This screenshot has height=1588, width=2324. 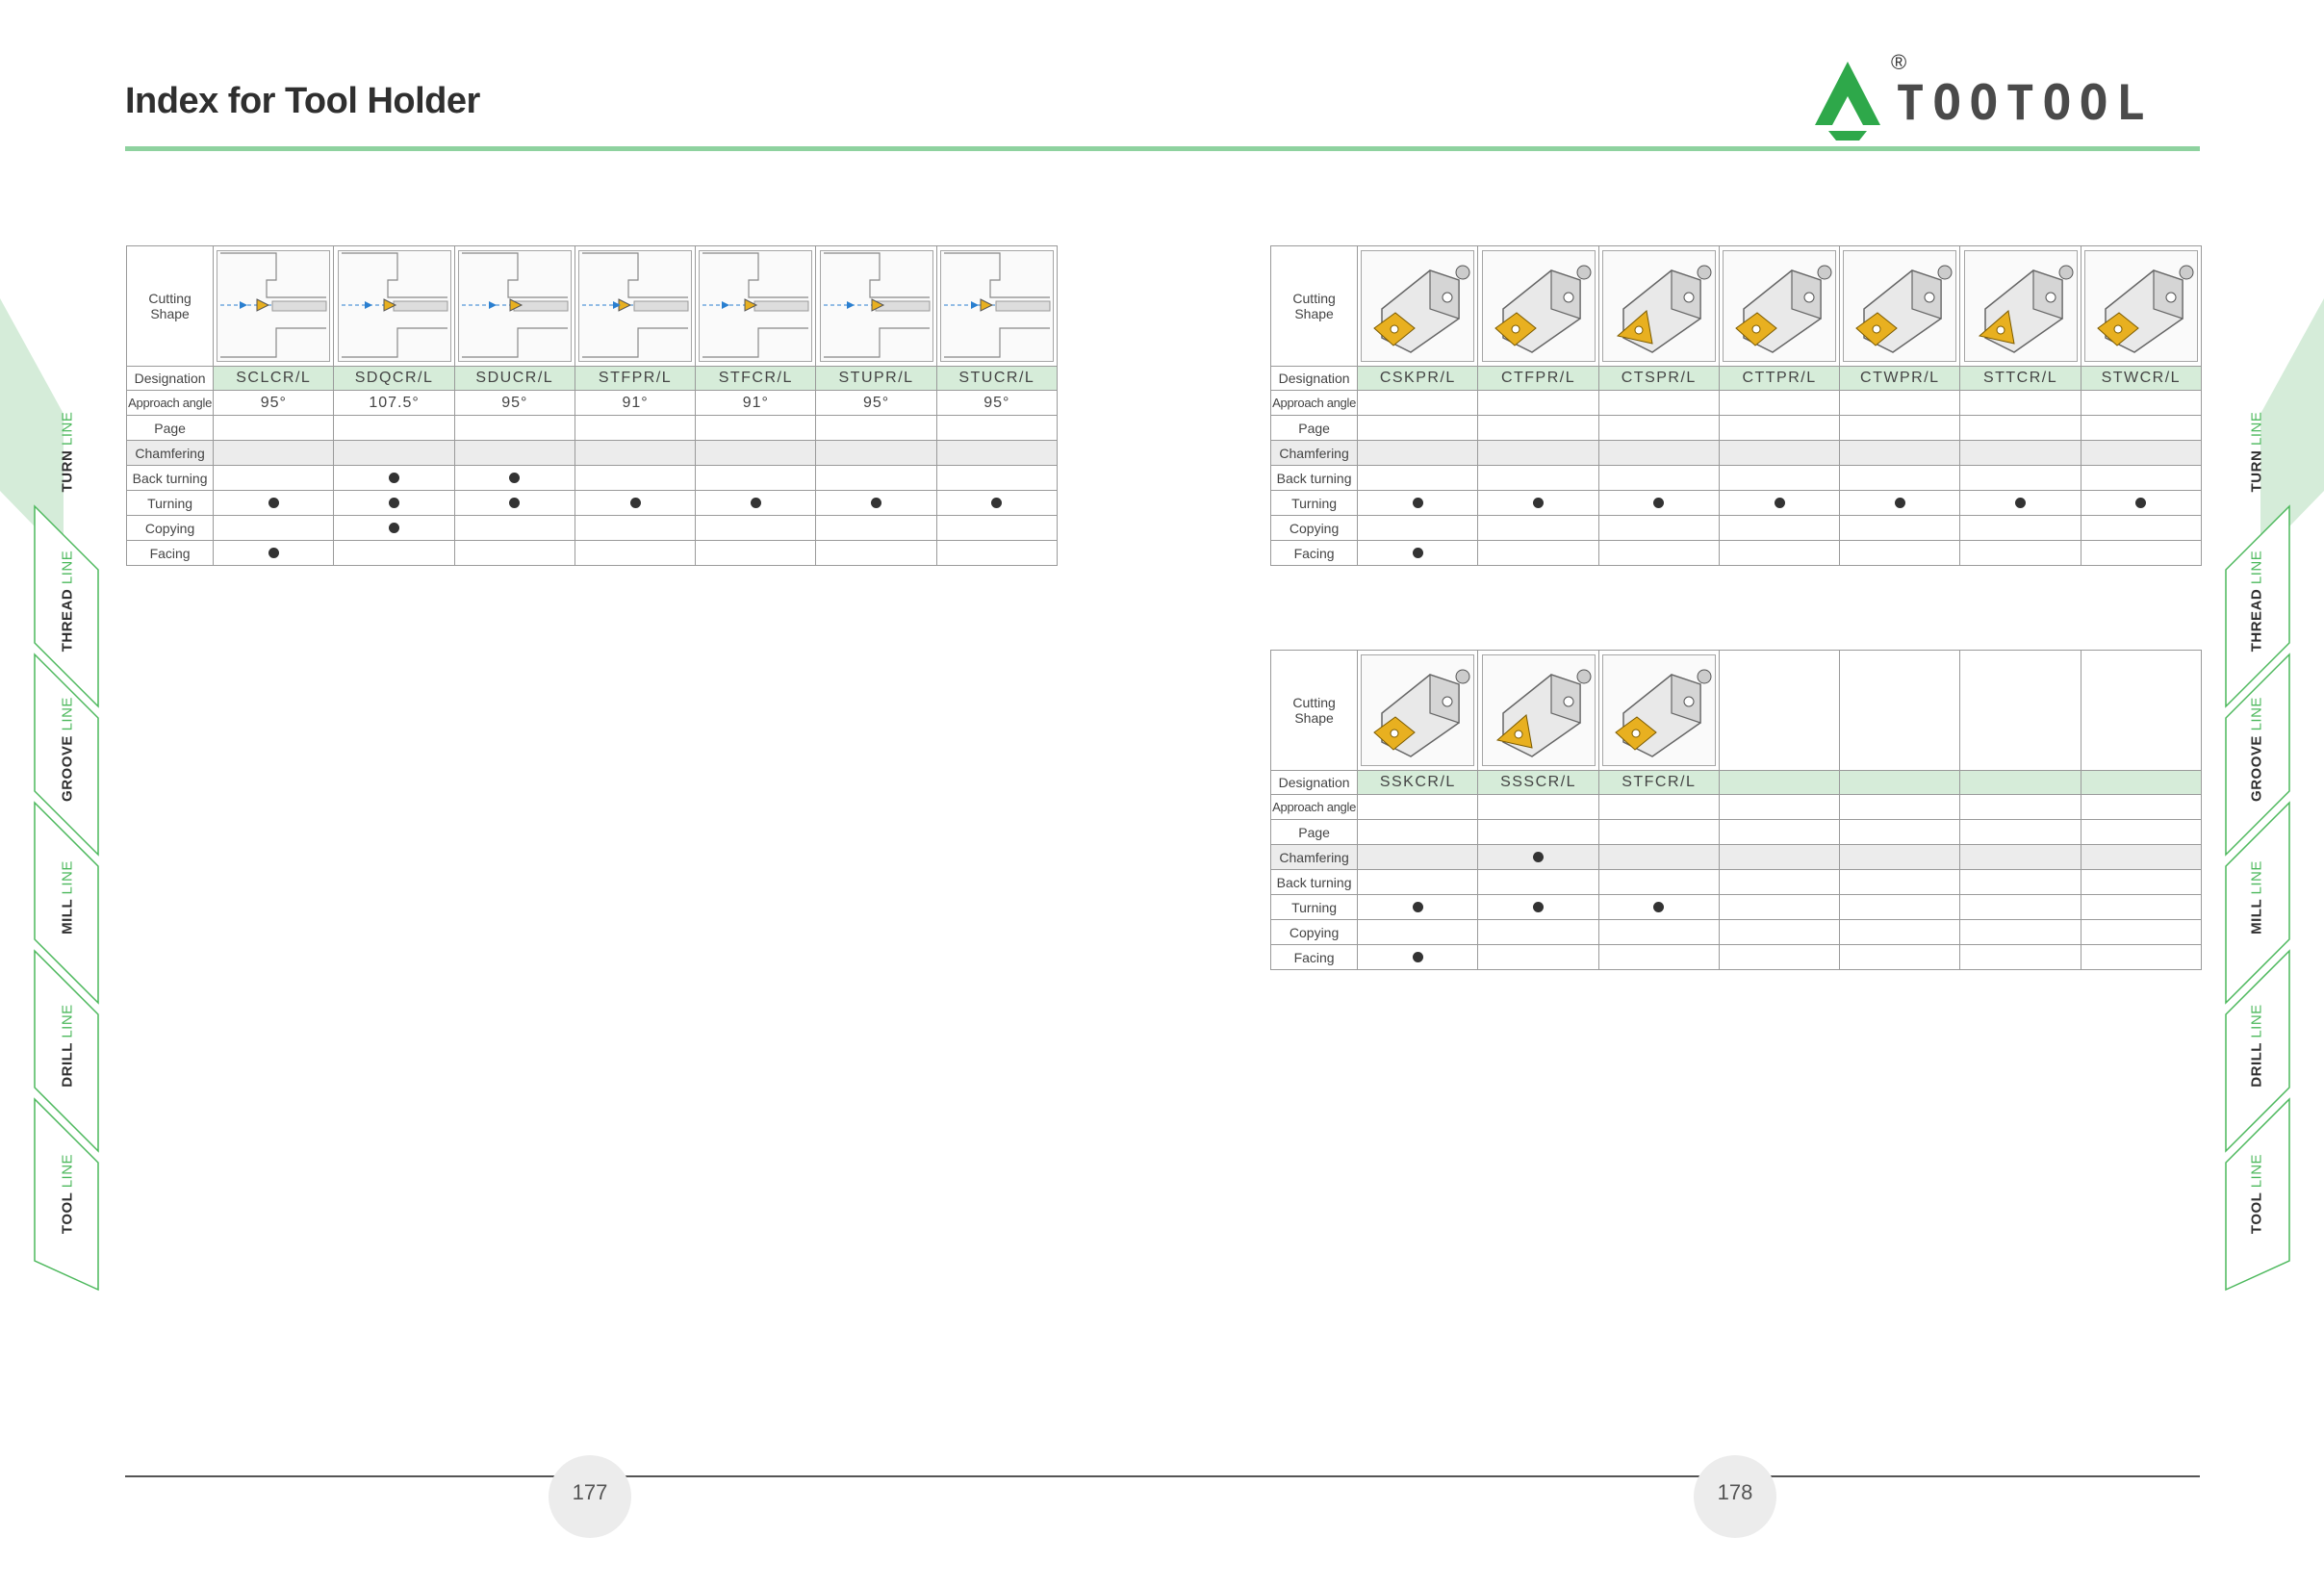 What do you see at coordinates (394, 403) in the screenshot?
I see `approach-angle-cell: 107.5°` at bounding box center [394, 403].